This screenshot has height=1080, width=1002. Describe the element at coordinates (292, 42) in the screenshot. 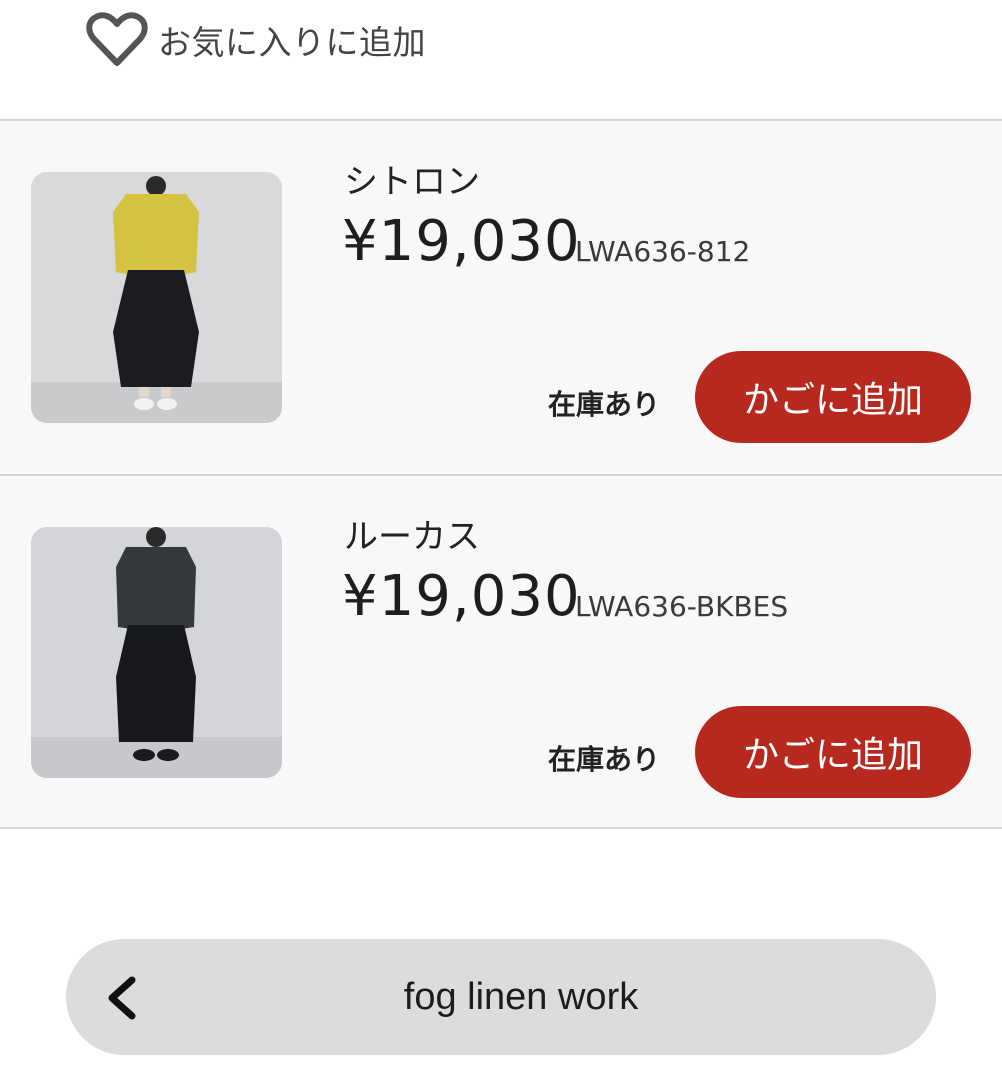

I see `favorites-label: お気に入りに追加` at that location.